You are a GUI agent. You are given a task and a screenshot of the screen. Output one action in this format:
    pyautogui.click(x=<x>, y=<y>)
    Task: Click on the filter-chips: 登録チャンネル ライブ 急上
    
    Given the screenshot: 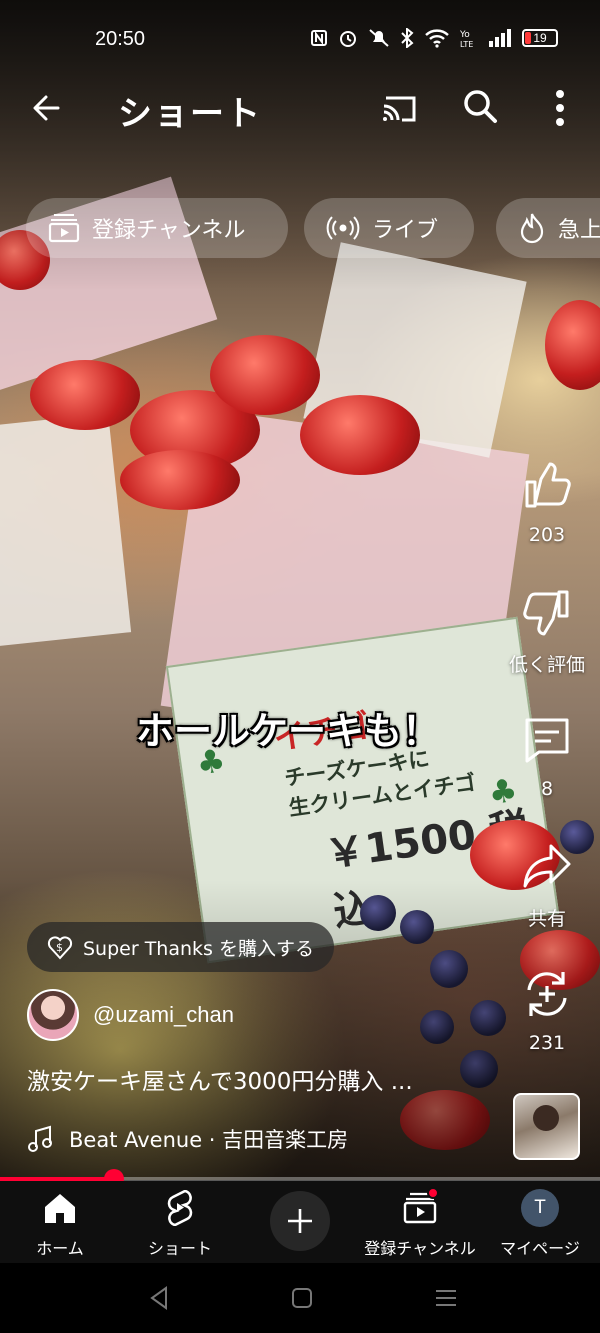 What is the action you would take?
    pyautogui.click(x=313, y=229)
    